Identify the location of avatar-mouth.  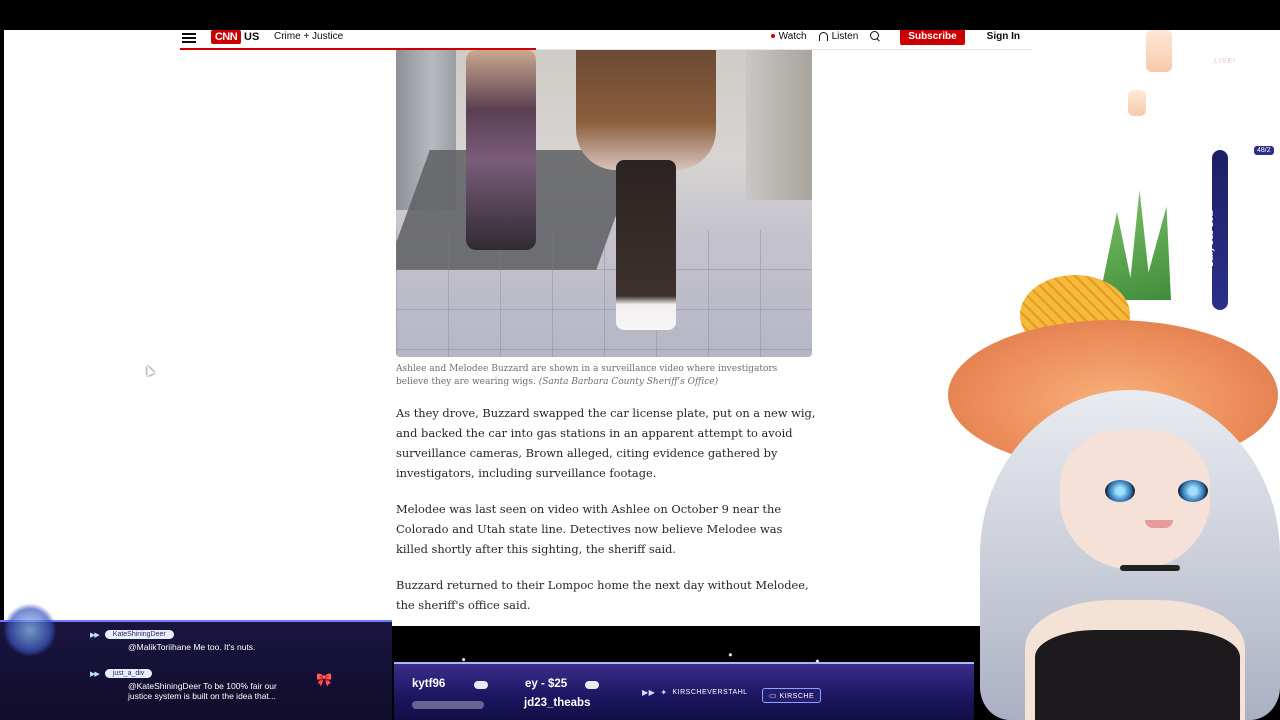
(1159, 524).